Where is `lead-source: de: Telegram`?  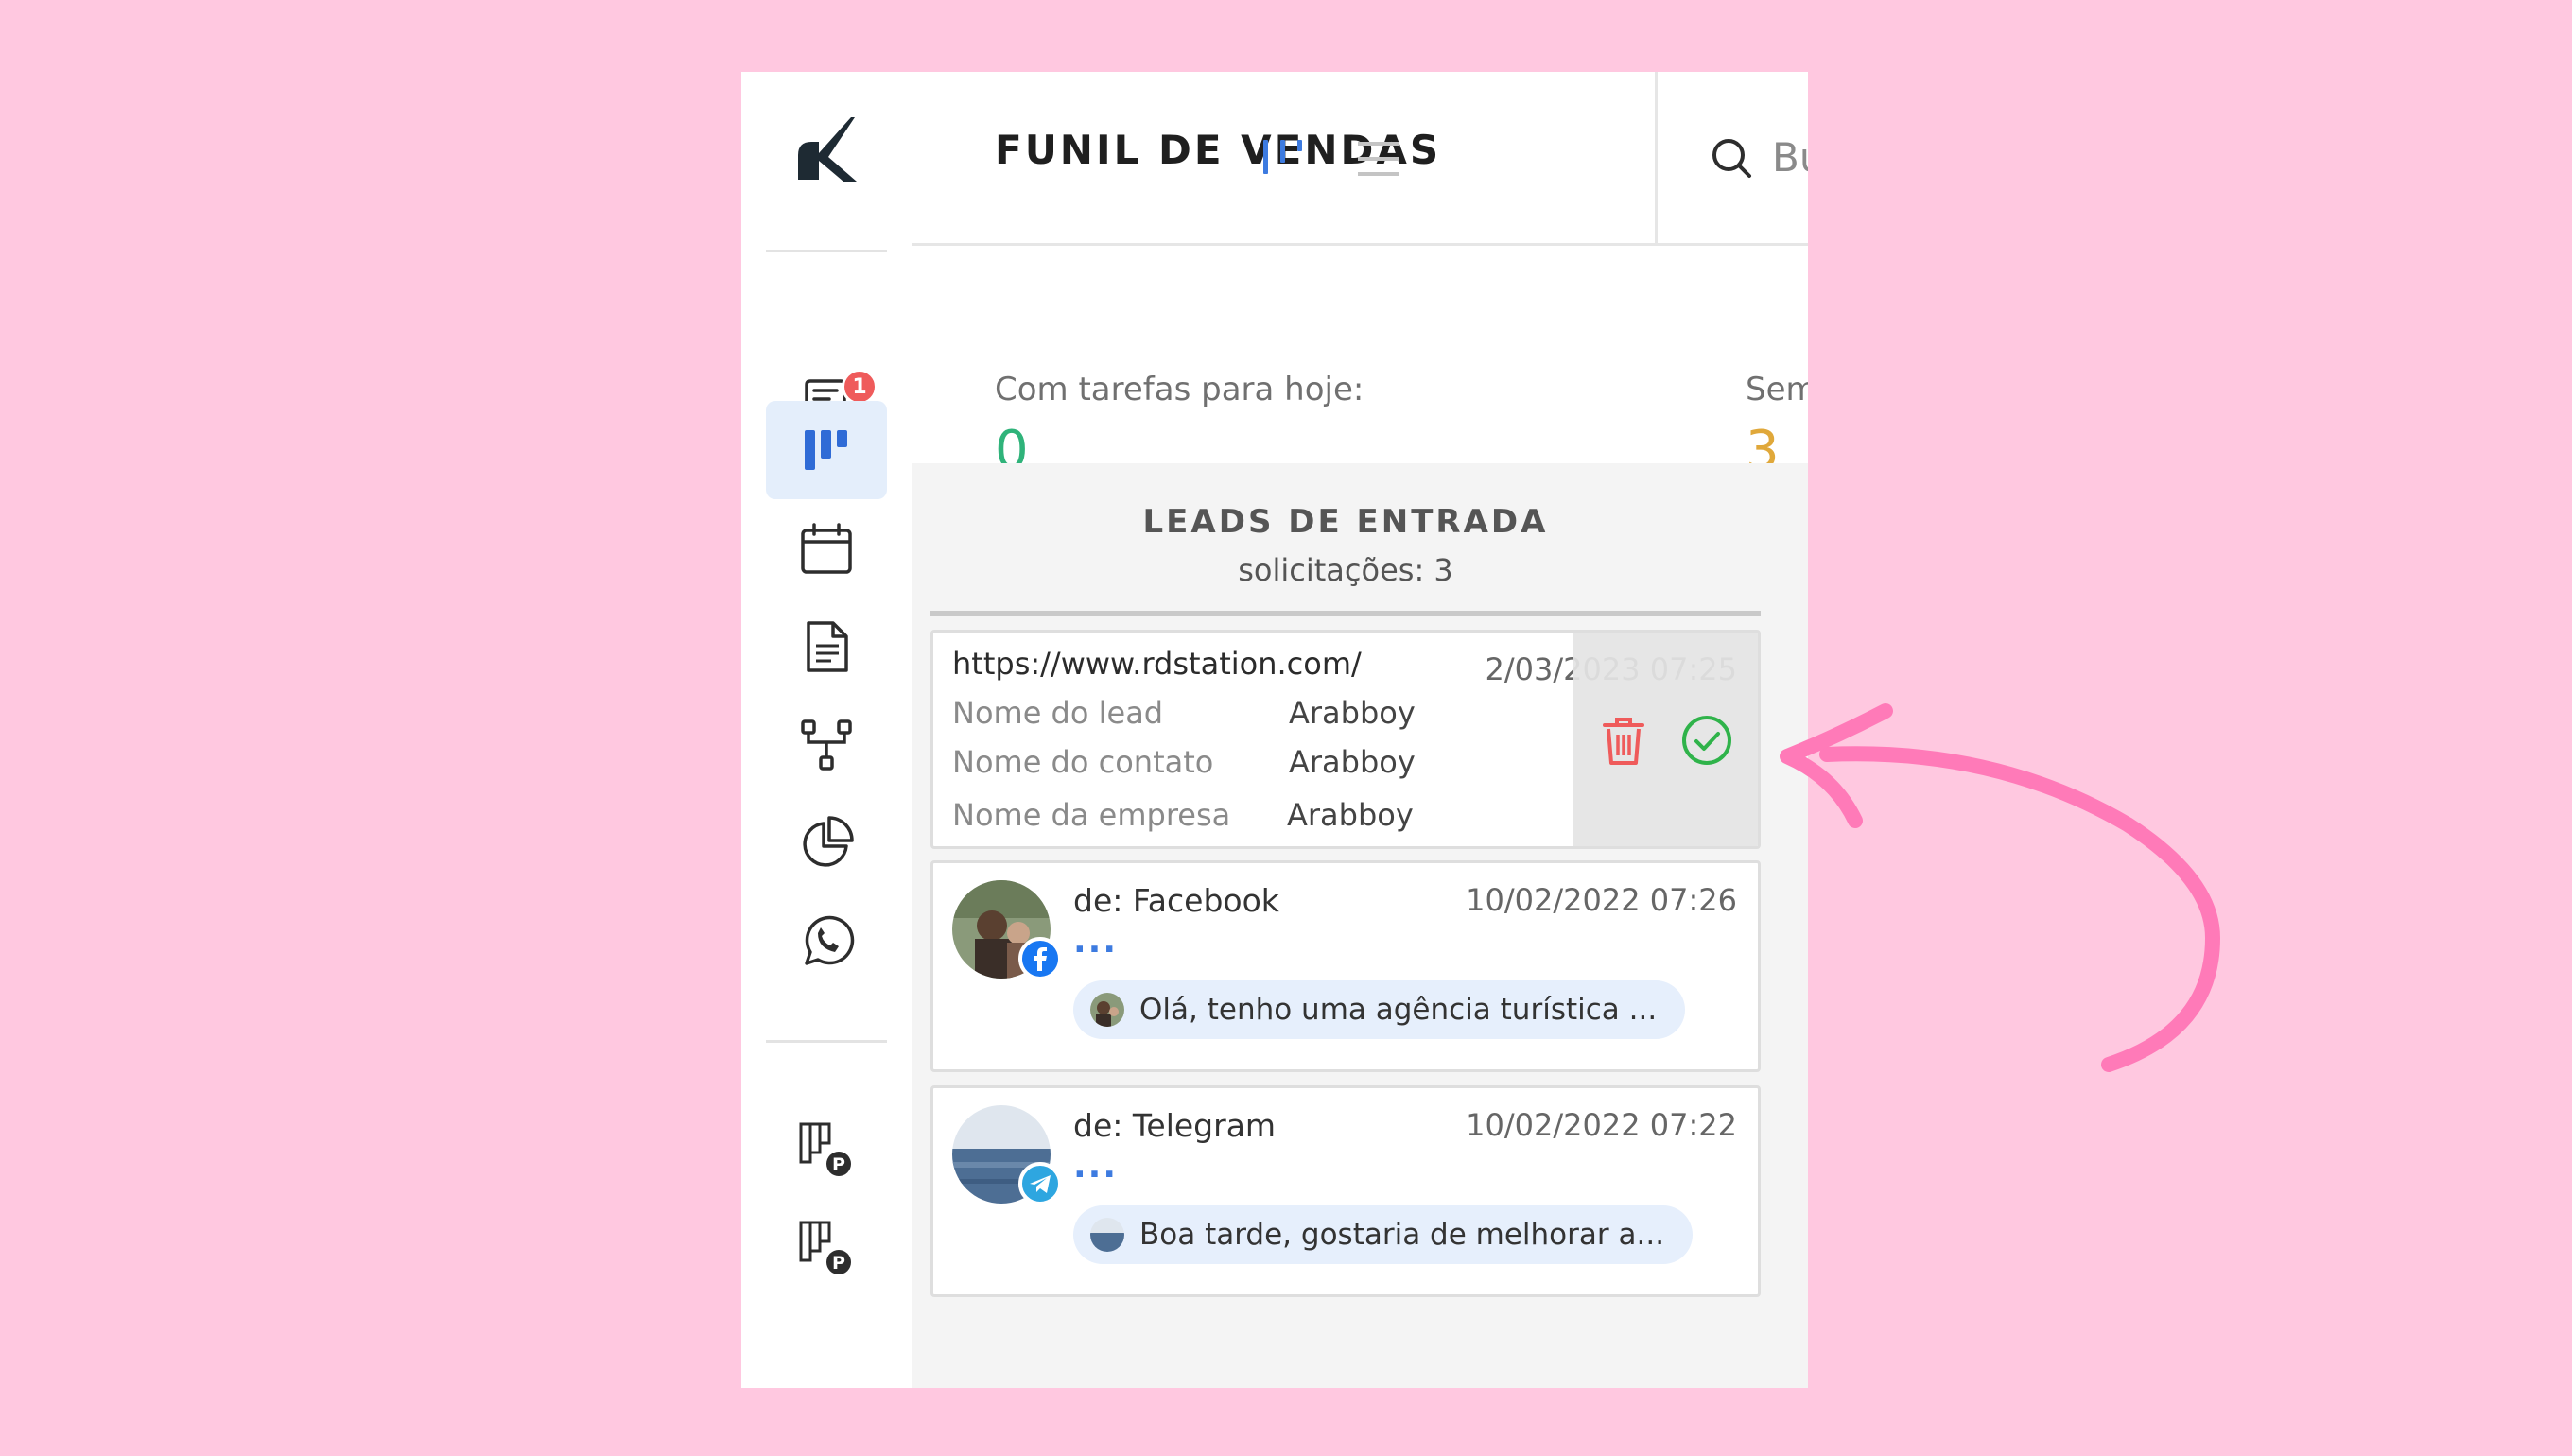
lead-source: de: Telegram is located at coordinates (1175, 1125).